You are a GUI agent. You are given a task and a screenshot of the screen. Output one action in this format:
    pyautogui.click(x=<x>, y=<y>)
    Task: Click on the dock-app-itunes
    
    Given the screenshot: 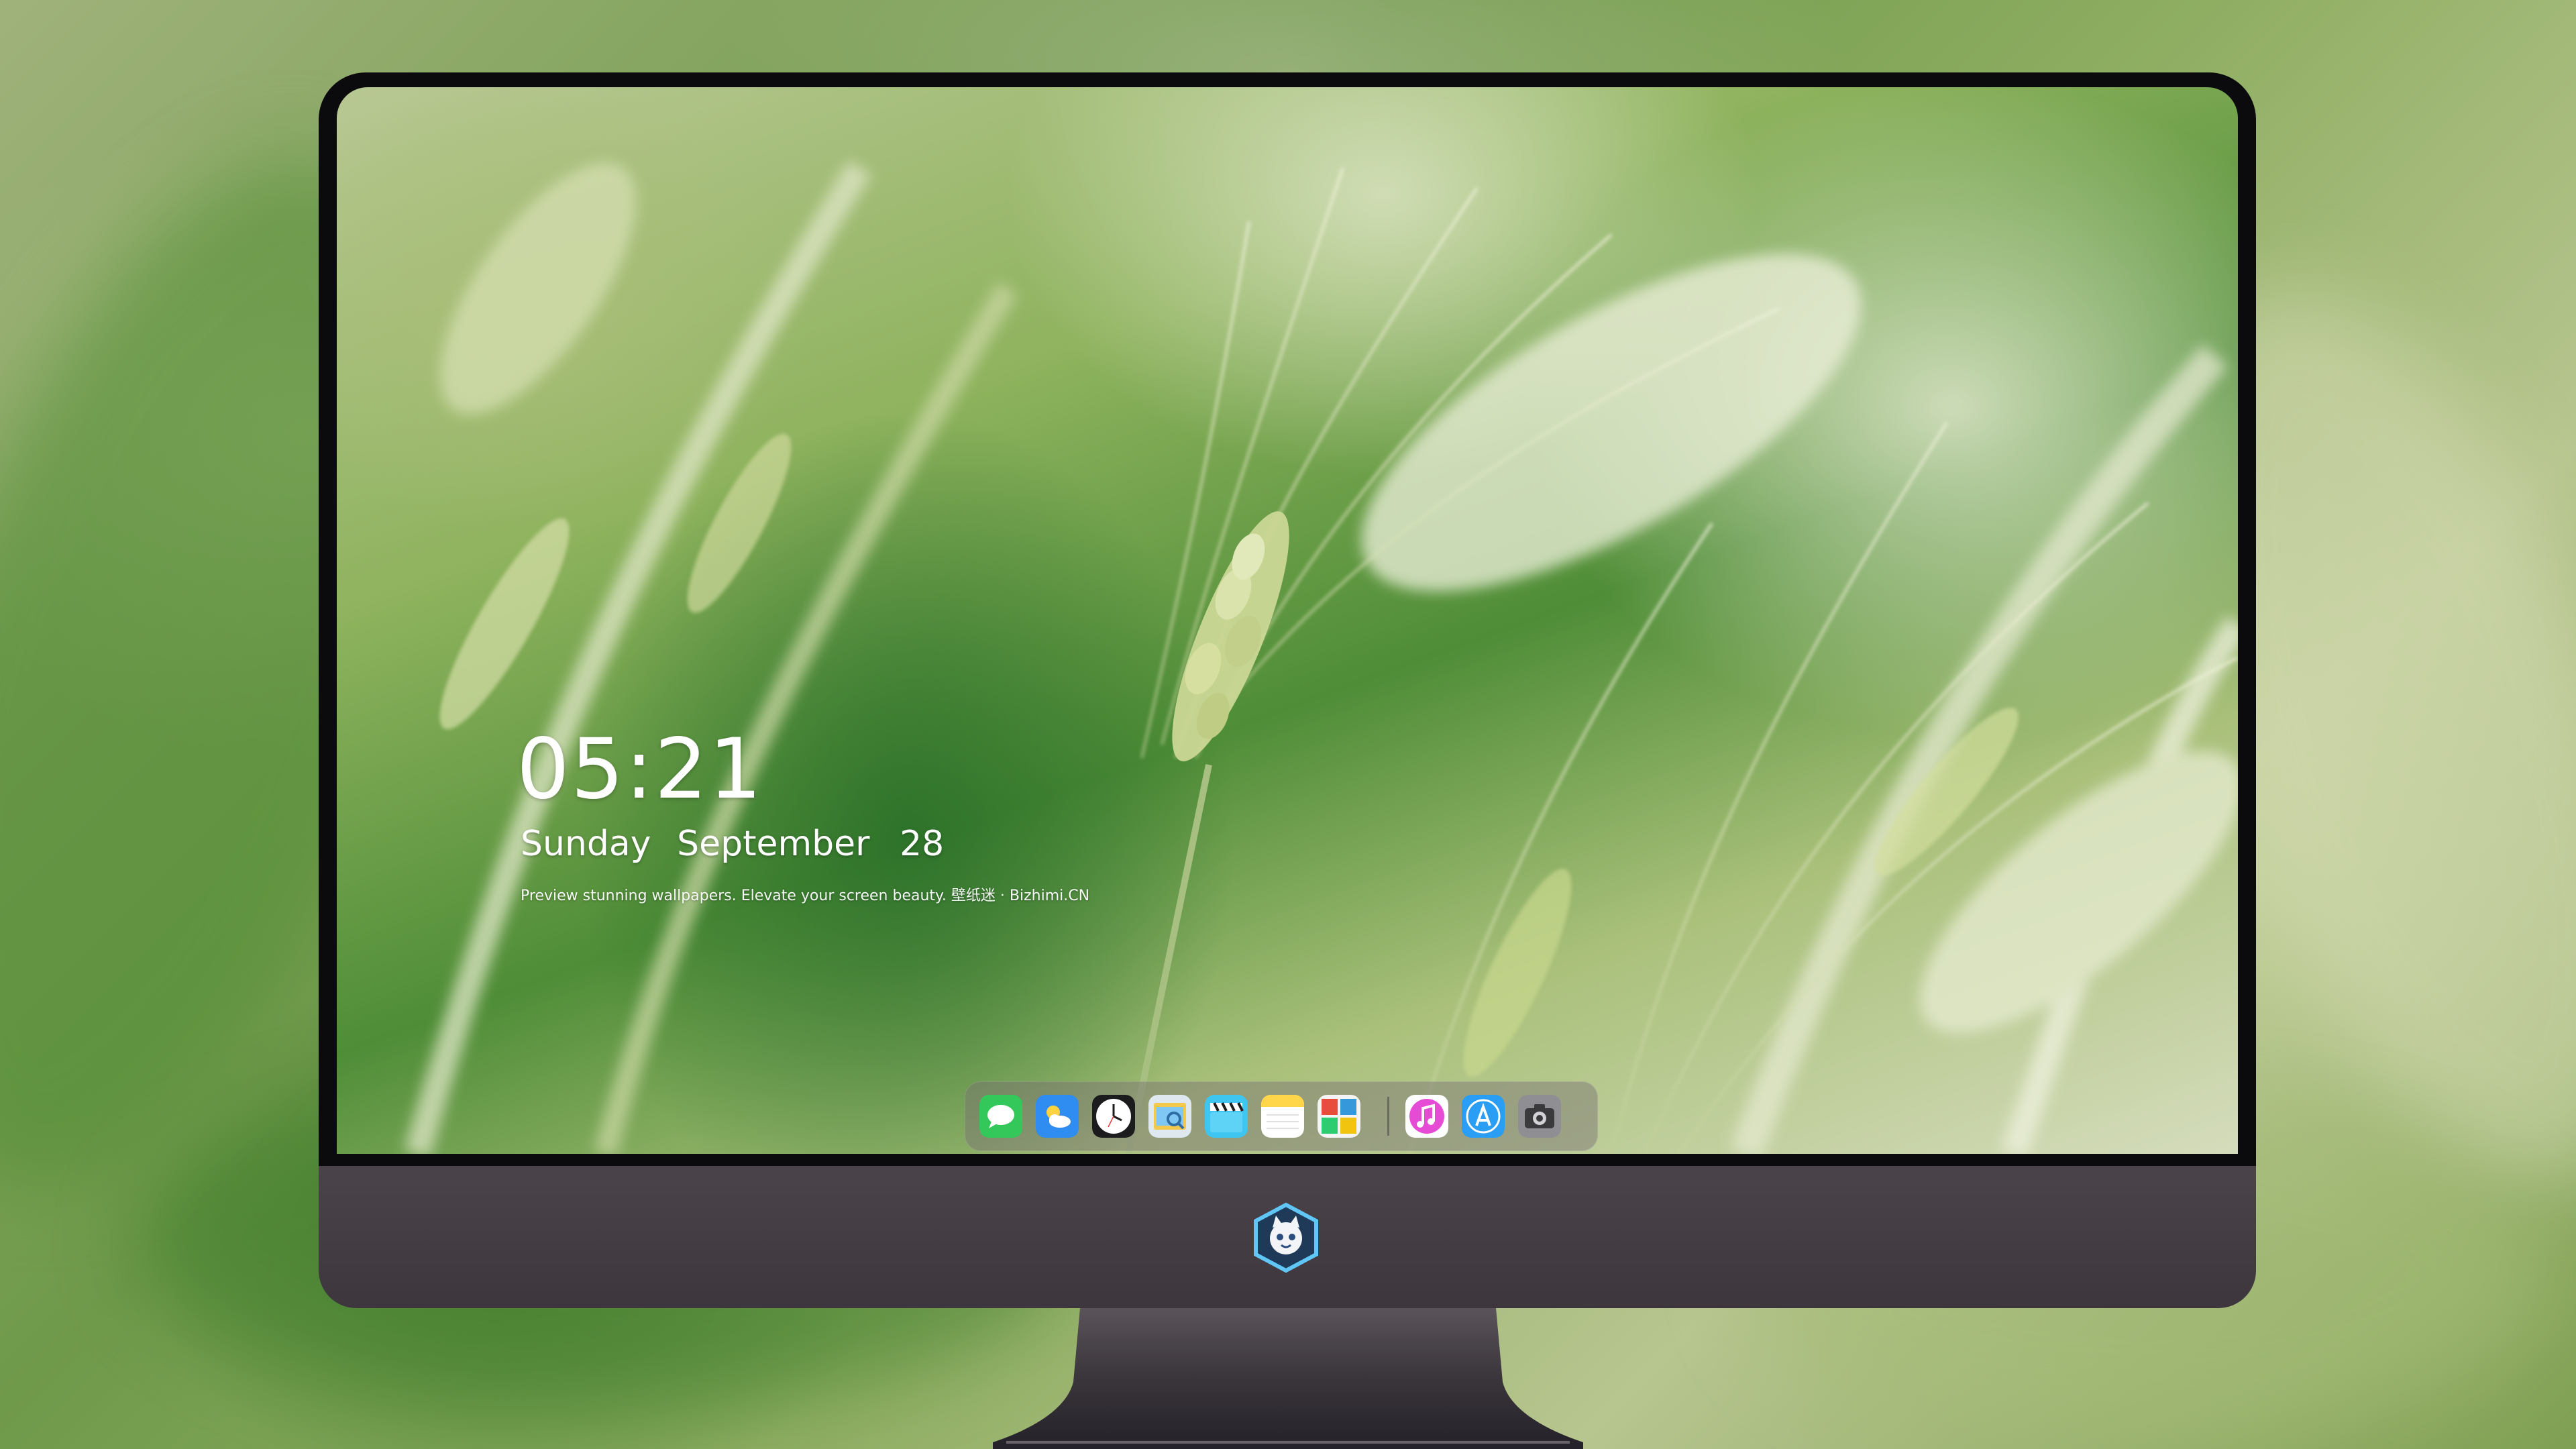 What is the action you would take?
    pyautogui.click(x=1426, y=1116)
    